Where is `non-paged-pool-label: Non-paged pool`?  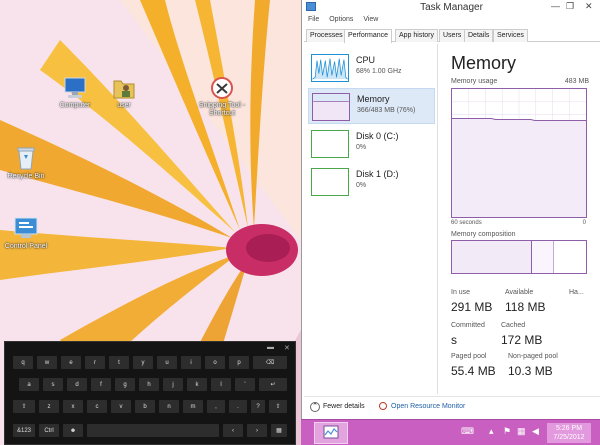 non-paged-pool-label: Non-paged pool is located at coordinates (533, 356).